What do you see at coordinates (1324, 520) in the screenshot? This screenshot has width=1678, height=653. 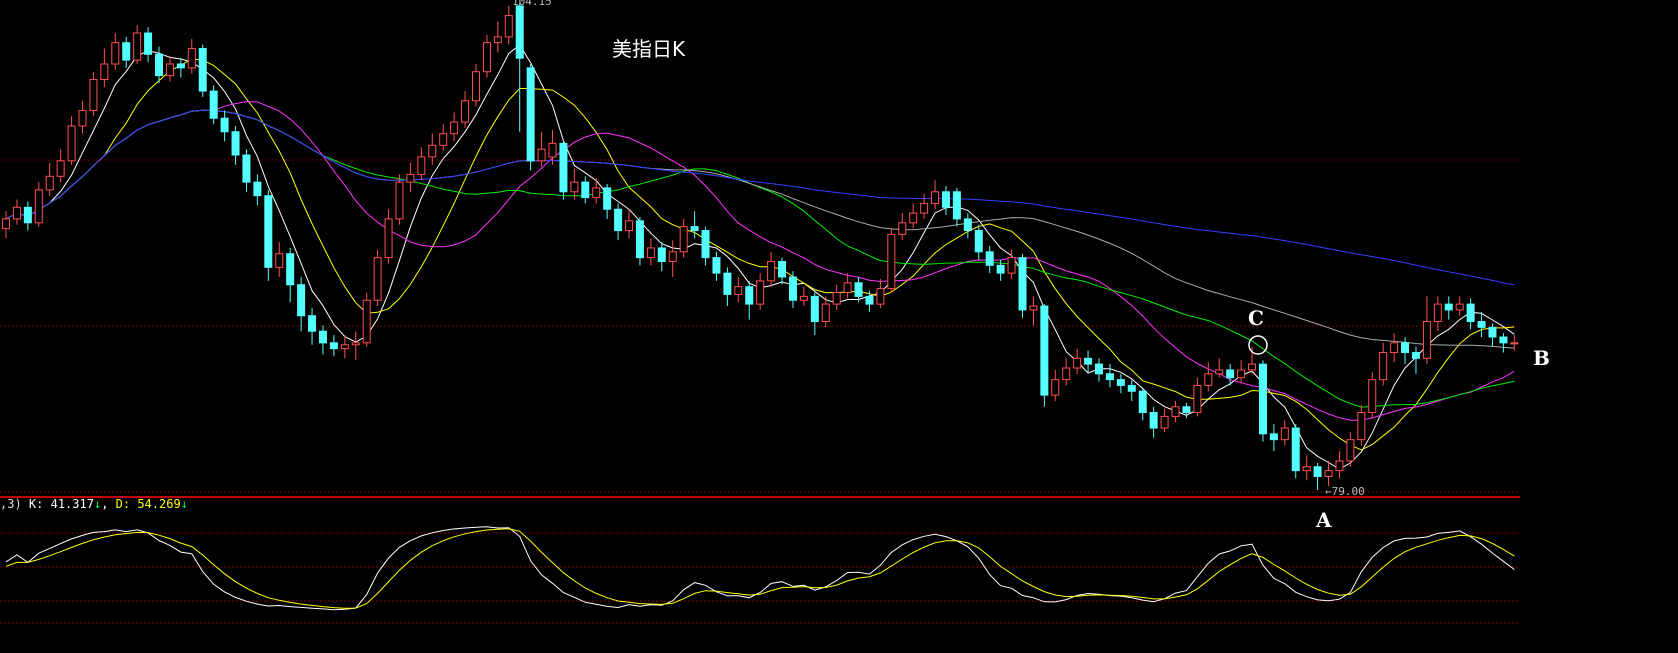 I see `annotation-a: A` at bounding box center [1324, 520].